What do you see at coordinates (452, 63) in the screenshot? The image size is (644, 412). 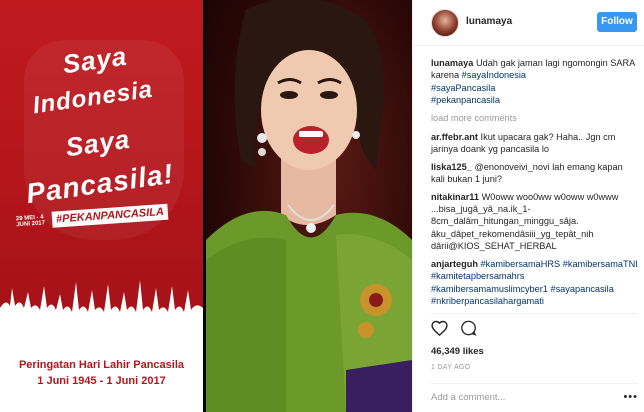 I see `caption-username: lunamaya` at bounding box center [452, 63].